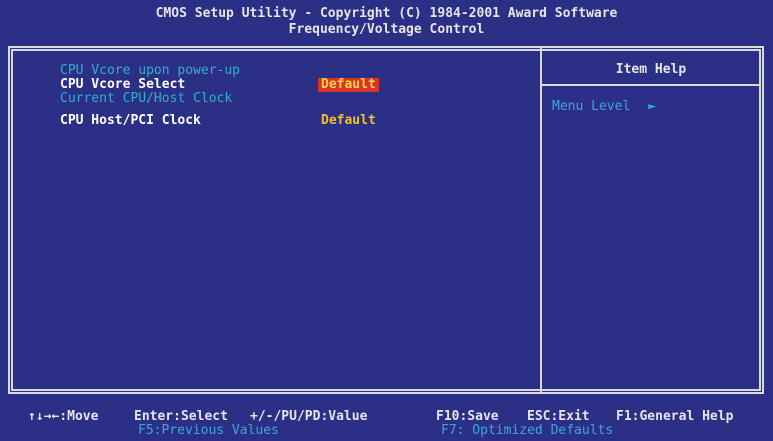  Describe the element at coordinates (150, 70) in the screenshot. I see `setting-label-vcore-powerup: CPU Vcore upon power-up` at that location.